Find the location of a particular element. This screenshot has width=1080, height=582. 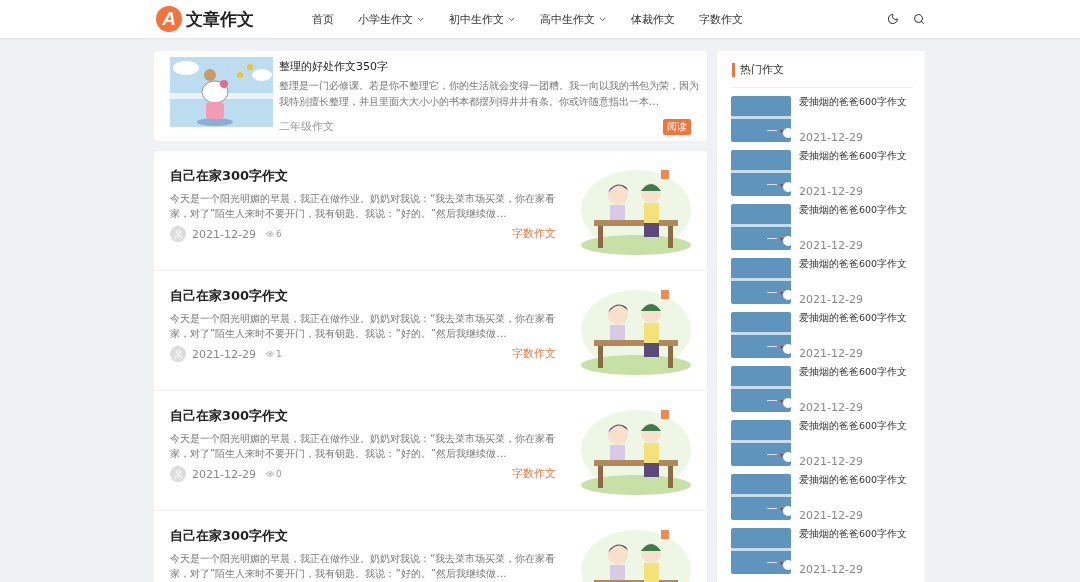

view-count: 1 is located at coordinates (273, 354).